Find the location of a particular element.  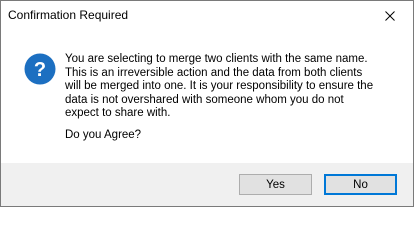

close-button is located at coordinates (390, 16).